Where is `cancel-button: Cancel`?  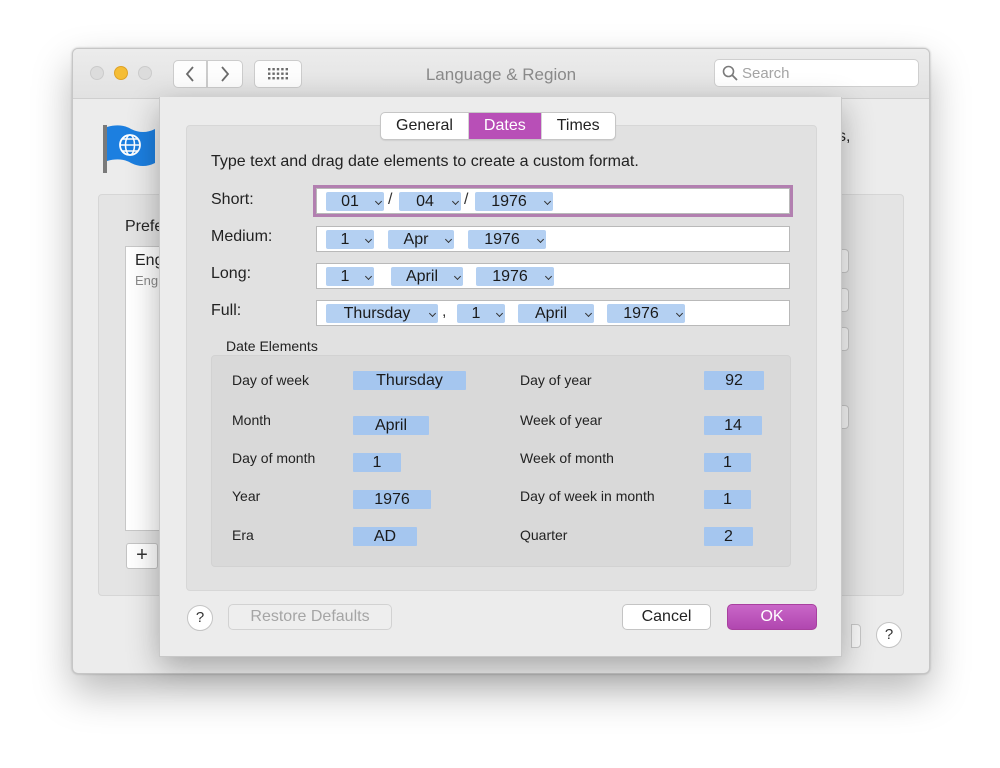
cancel-button: Cancel is located at coordinates (666, 617).